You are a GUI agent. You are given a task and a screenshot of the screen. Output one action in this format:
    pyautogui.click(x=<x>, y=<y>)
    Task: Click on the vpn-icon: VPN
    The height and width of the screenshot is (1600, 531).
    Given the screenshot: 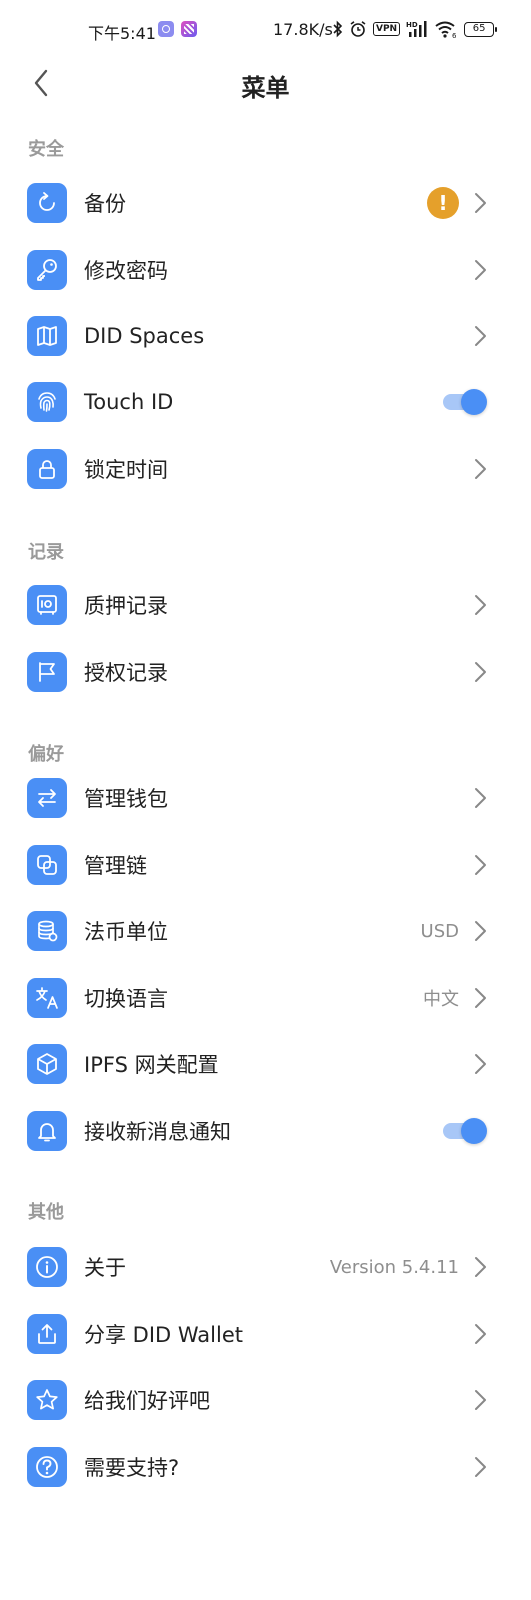 What is the action you would take?
    pyautogui.click(x=387, y=29)
    